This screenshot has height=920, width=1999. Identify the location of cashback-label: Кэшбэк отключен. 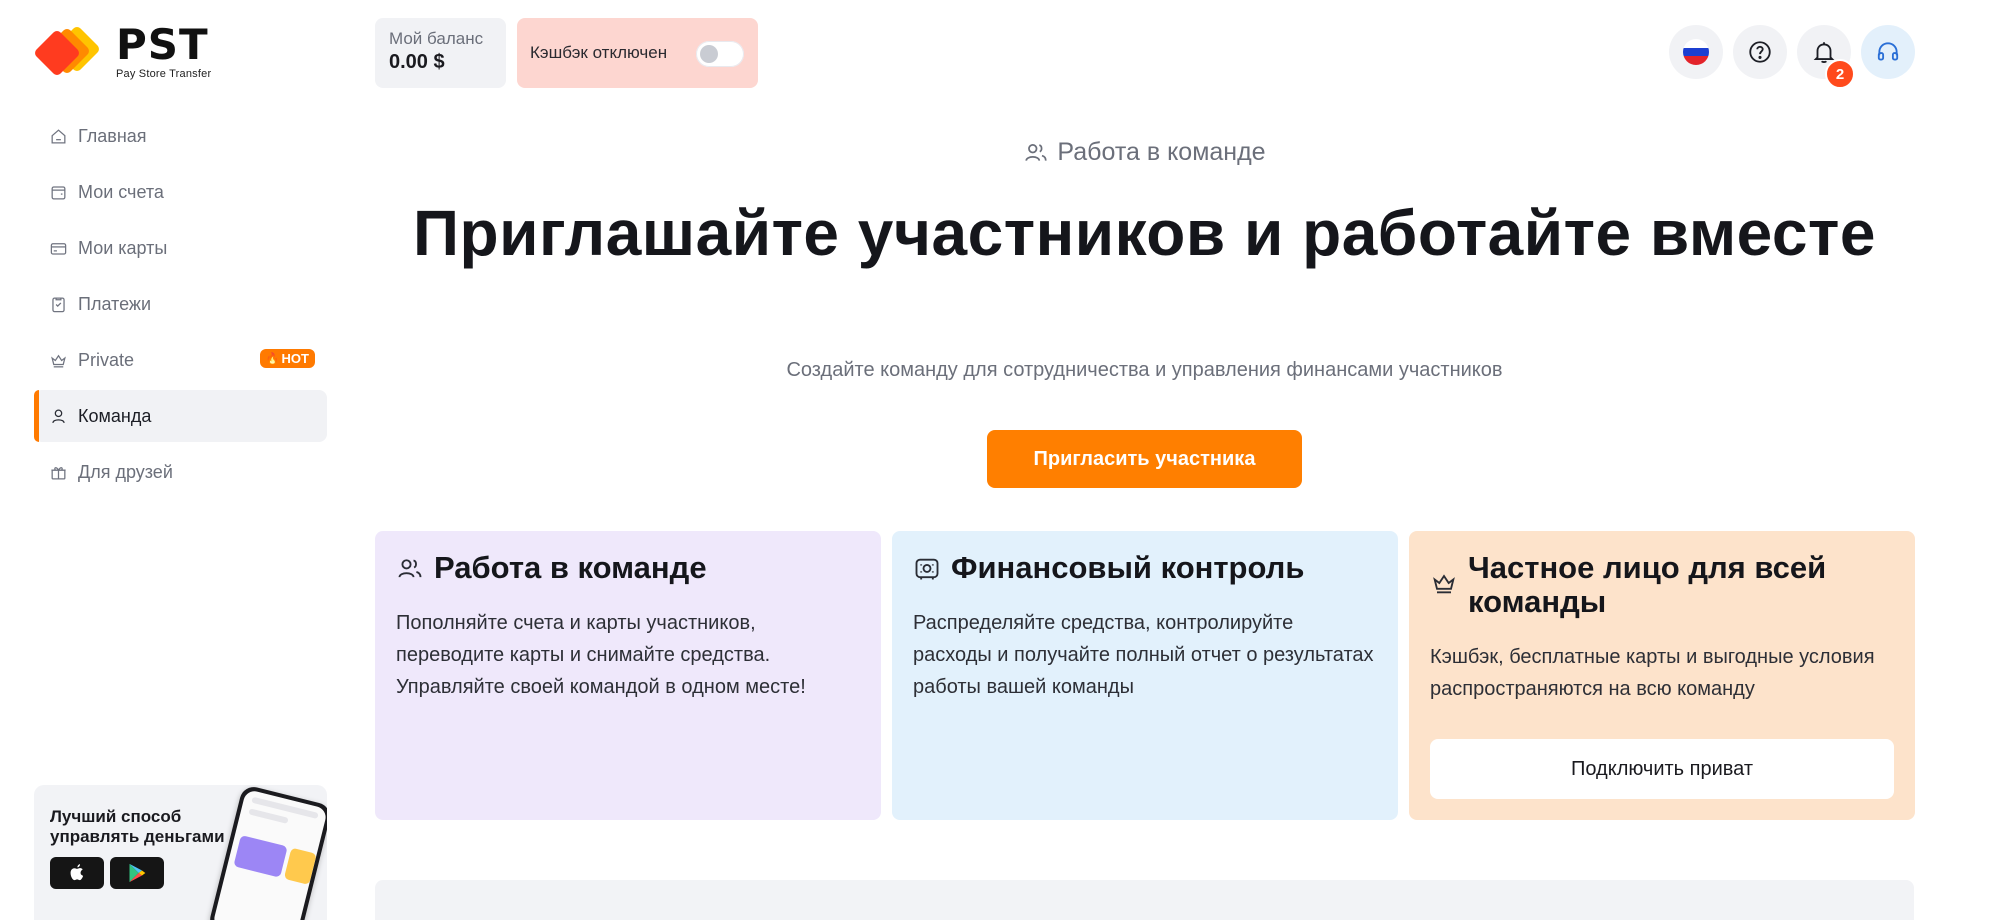
(599, 52).